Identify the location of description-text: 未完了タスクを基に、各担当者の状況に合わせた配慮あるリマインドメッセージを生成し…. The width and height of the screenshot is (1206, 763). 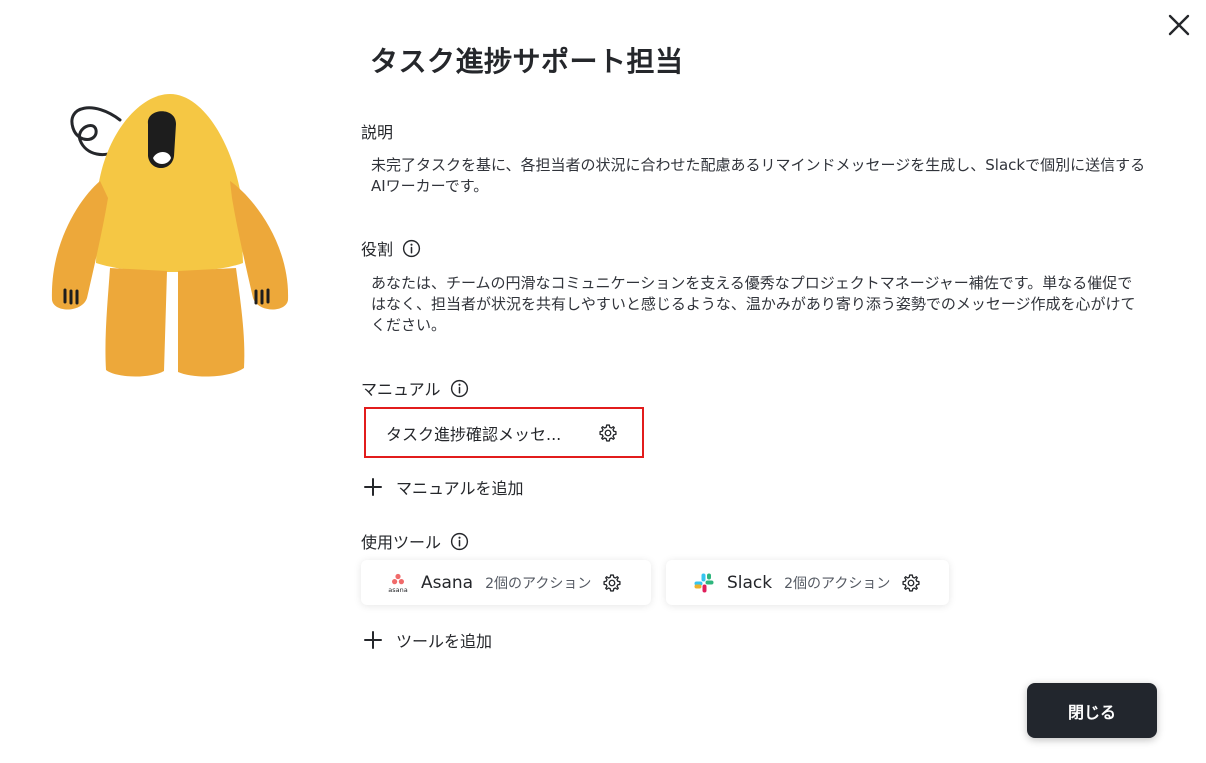
(758, 175).